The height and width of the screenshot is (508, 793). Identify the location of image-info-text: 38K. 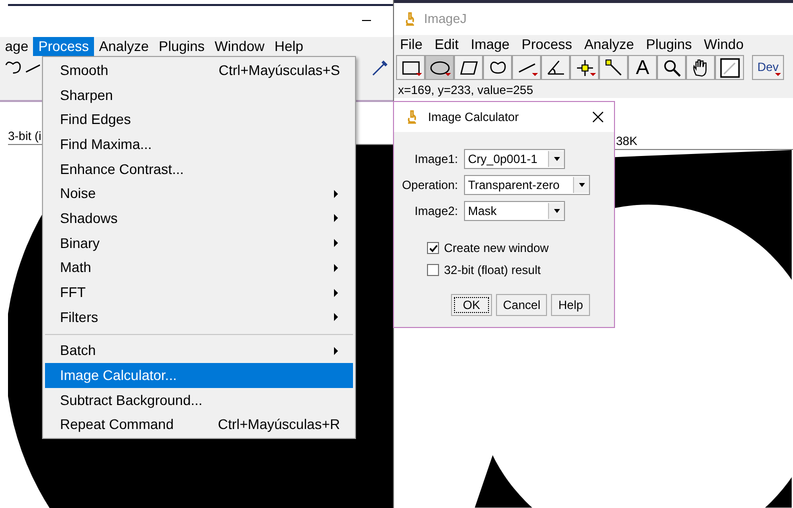
(627, 141).